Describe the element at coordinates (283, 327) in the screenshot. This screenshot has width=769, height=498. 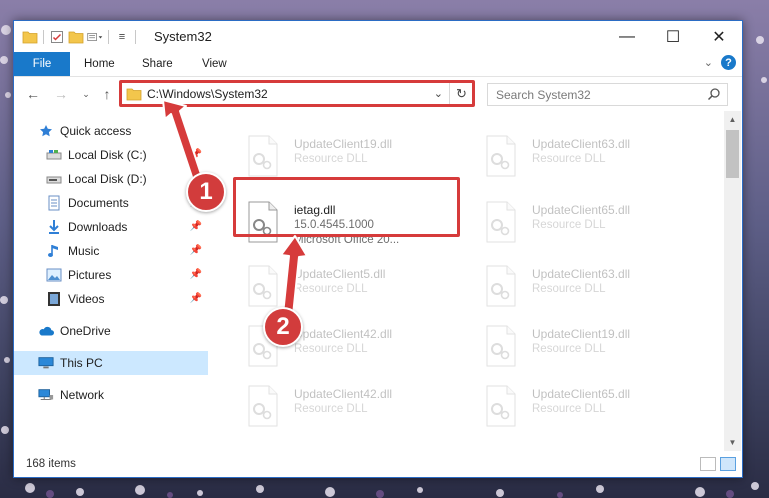
I see `step-badge-2: 2` at that location.